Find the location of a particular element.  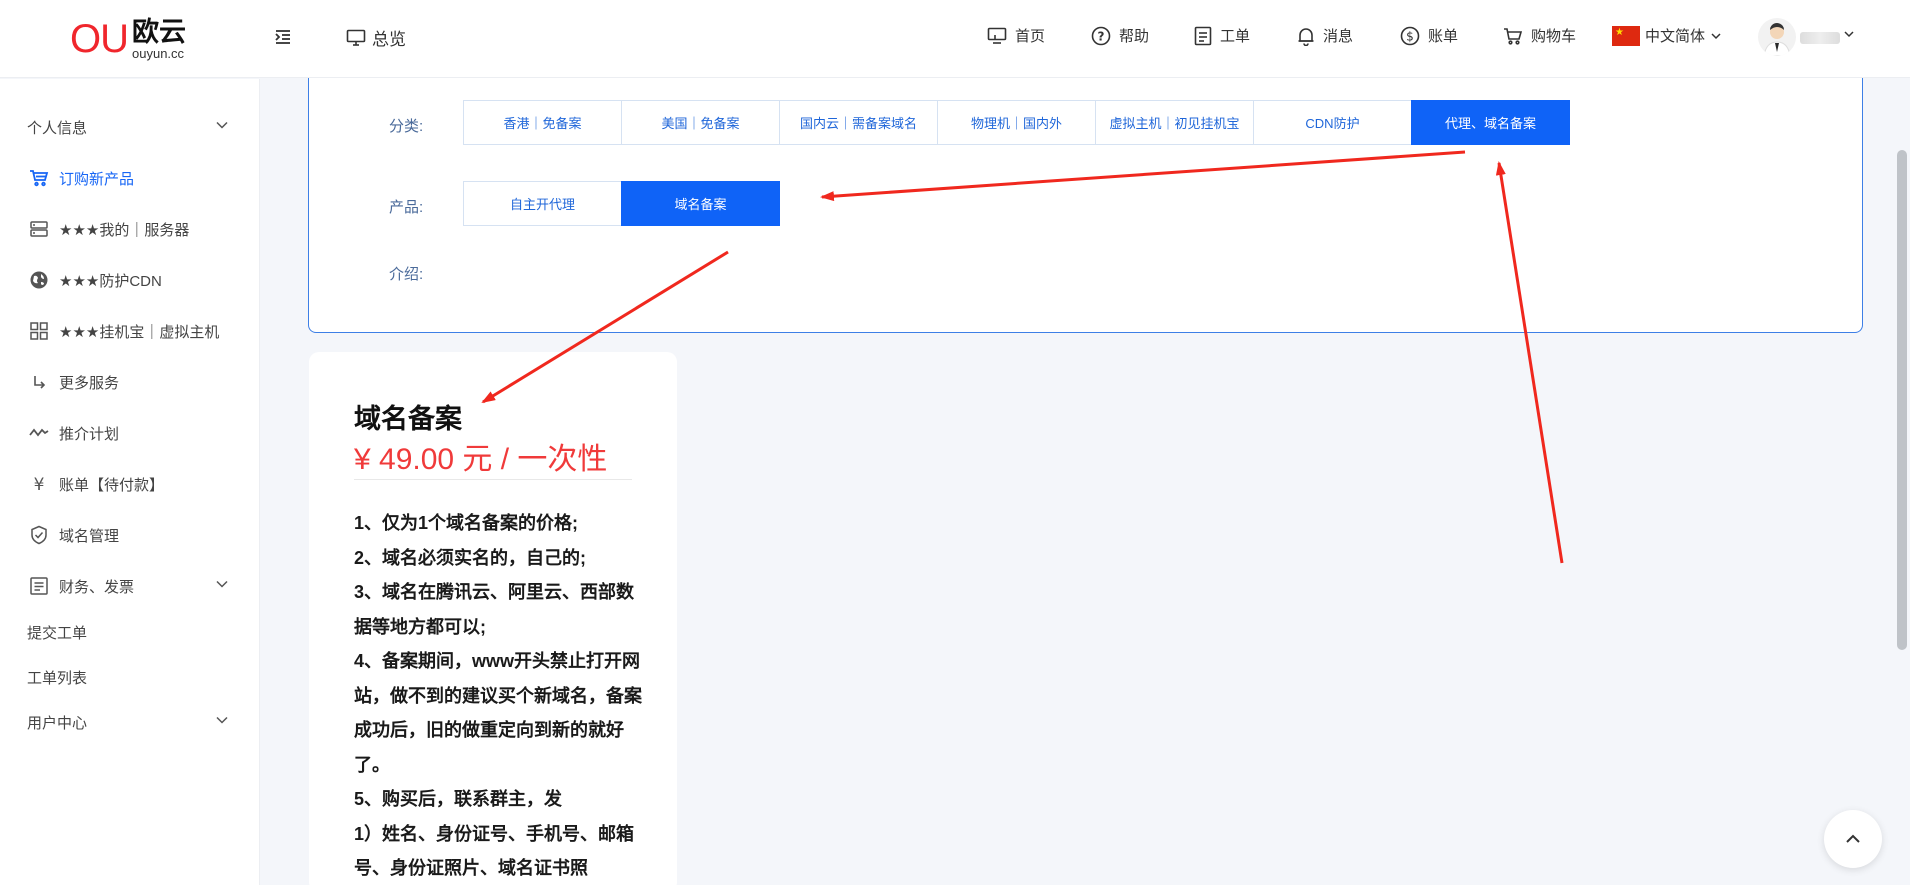

divider is located at coordinates (493, 479).